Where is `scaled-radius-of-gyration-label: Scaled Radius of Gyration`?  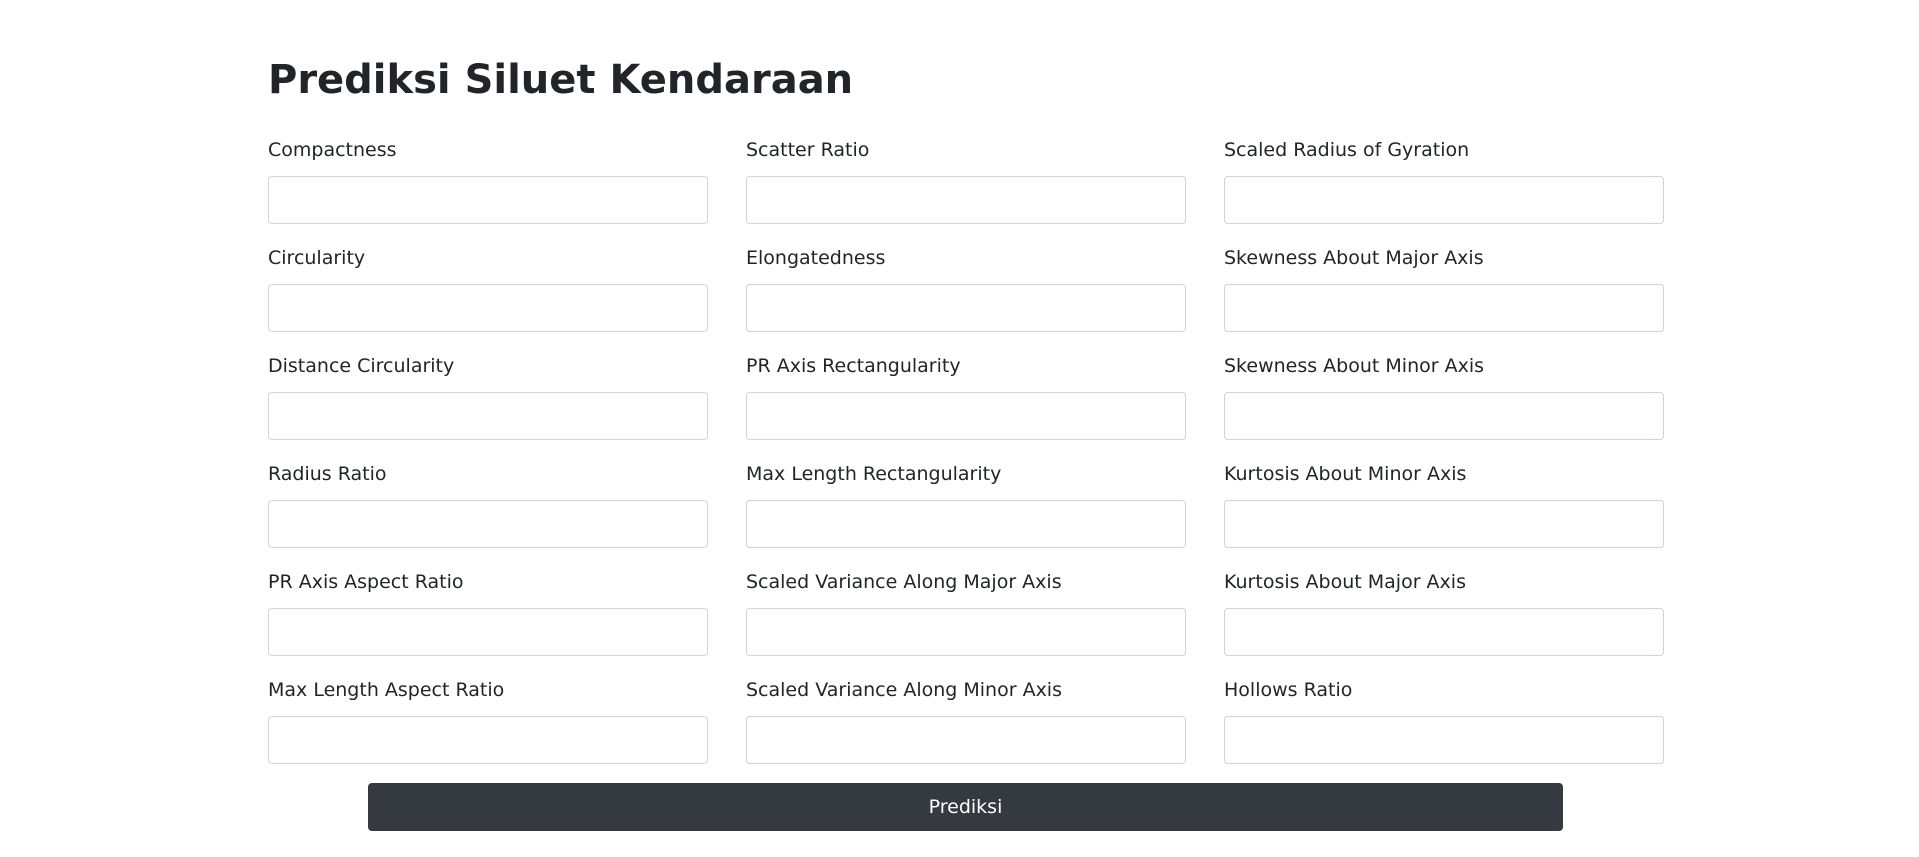 scaled-radius-of-gyration-label: Scaled Radius of Gyration is located at coordinates (1347, 150).